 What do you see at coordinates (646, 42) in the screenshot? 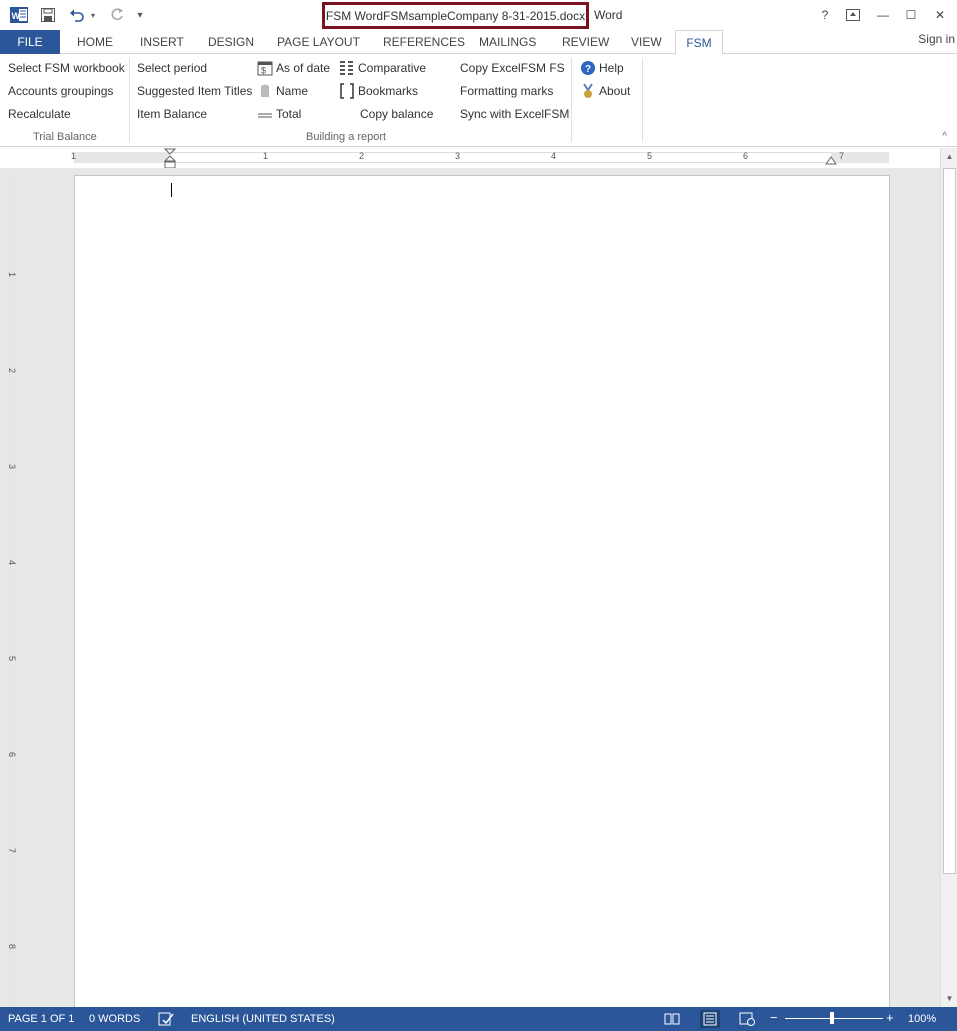
I see `tab-view: VIEW` at bounding box center [646, 42].